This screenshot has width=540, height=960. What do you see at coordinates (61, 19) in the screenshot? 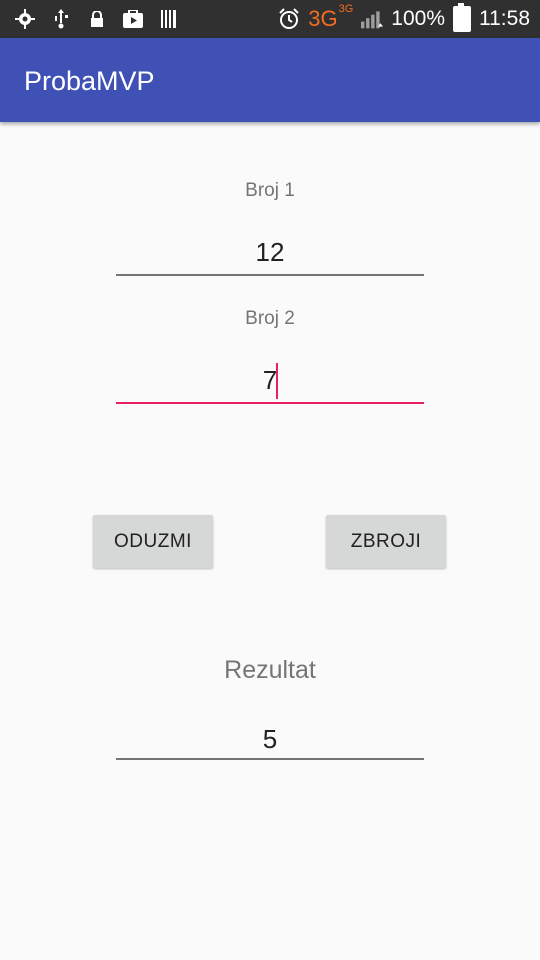
I see `usb-icon` at bounding box center [61, 19].